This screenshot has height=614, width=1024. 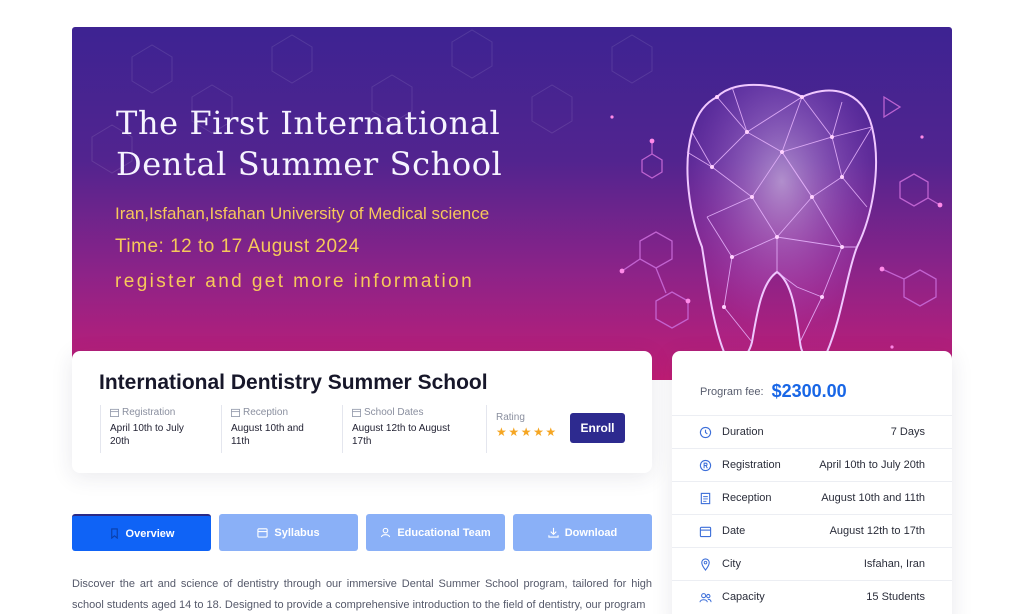 I want to click on course-title: International Dentistry Summer School, so click(x=293, y=382).